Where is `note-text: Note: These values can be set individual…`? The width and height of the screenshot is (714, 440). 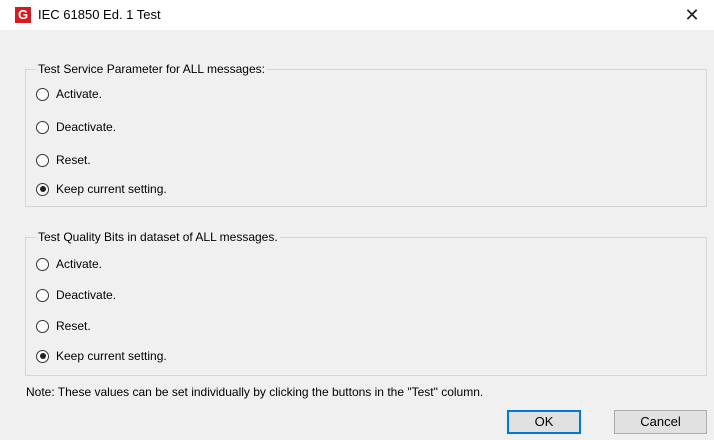
note-text: Note: These values can be set individual… is located at coordinates (255, 392).